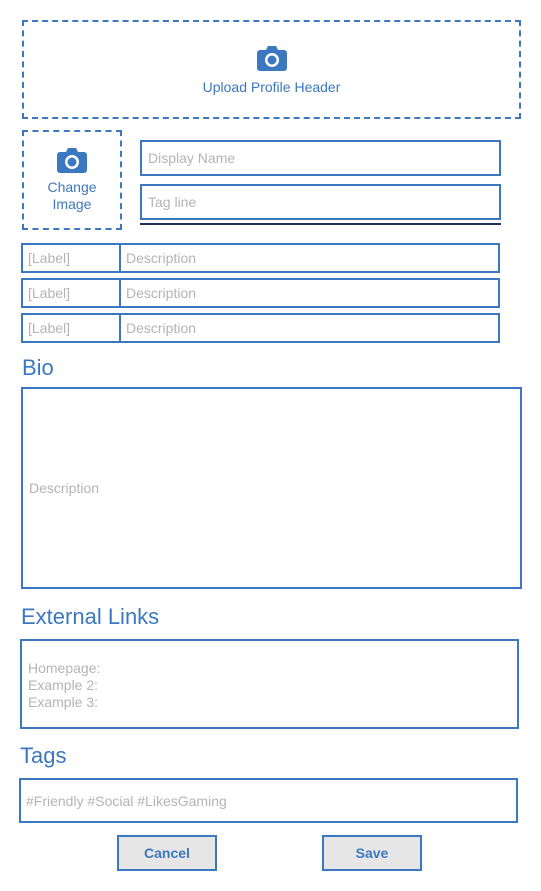  Describe the element at coordinates (72, 187) in the screenshot. I see `change-image-label-line1: Change` at that location.